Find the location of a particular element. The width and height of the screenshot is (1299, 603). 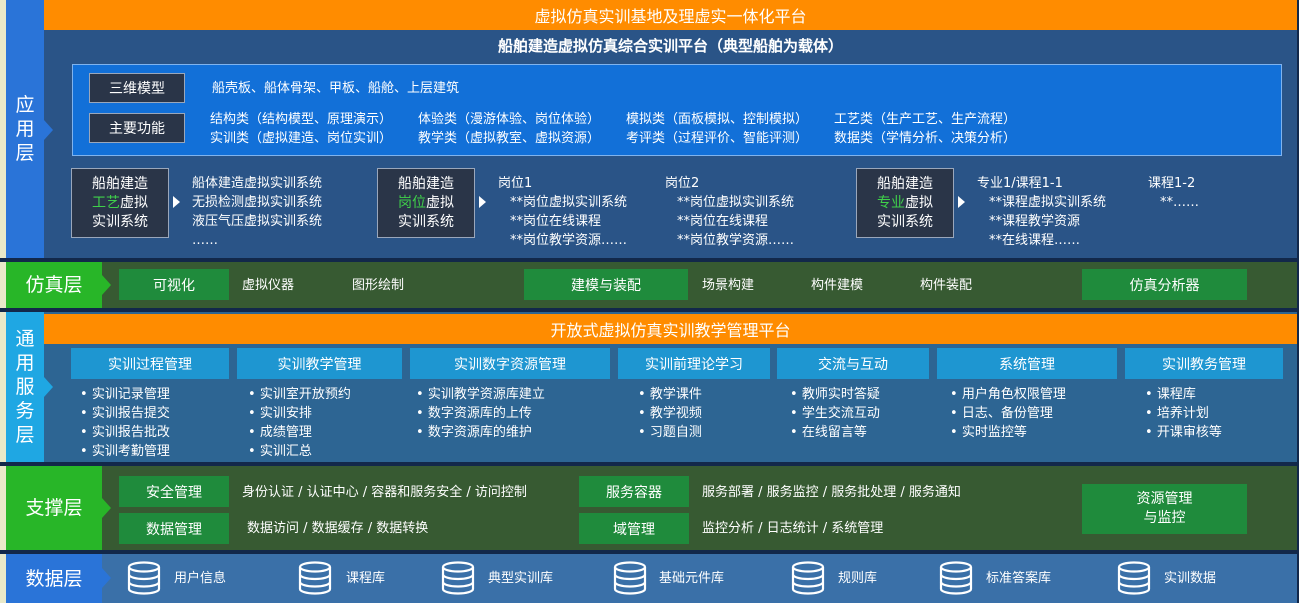

list-item: 实训报告批改 is located at coordinates (125, 432).